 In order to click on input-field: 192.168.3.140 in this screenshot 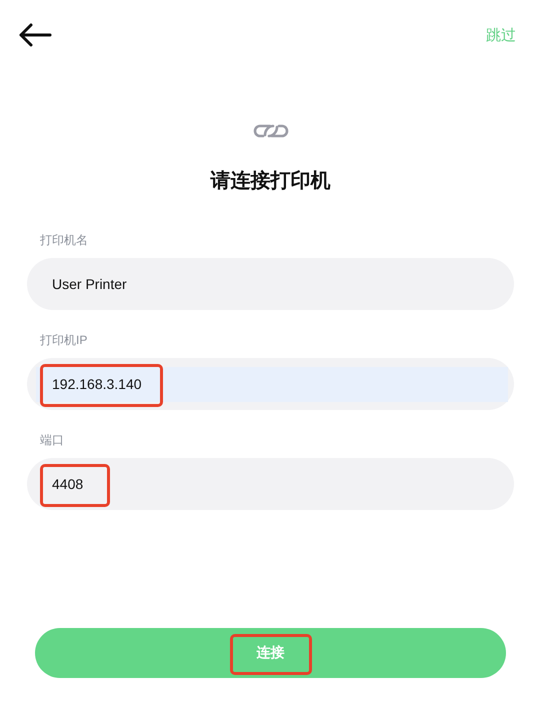, I will do `click(270, 384)`.